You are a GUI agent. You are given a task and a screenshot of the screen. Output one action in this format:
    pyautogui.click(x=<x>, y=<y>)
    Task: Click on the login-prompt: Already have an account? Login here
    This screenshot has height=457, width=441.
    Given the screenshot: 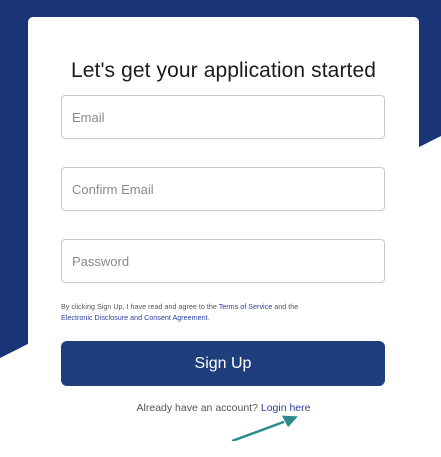 What is the action you would take?
    pyautogui.click(x=223, y=408)
    